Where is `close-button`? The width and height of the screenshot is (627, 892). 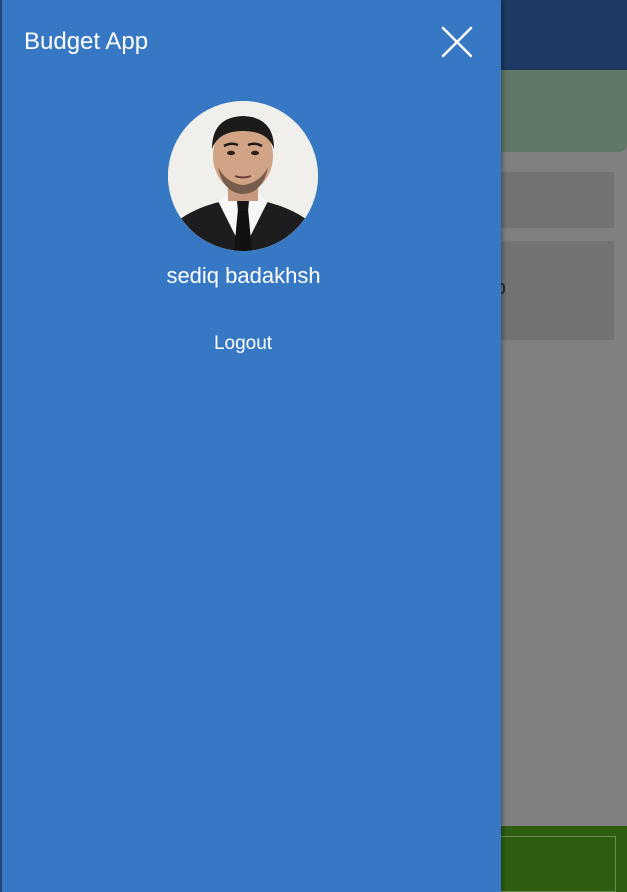 close-button is located at coordinates (457, 42).